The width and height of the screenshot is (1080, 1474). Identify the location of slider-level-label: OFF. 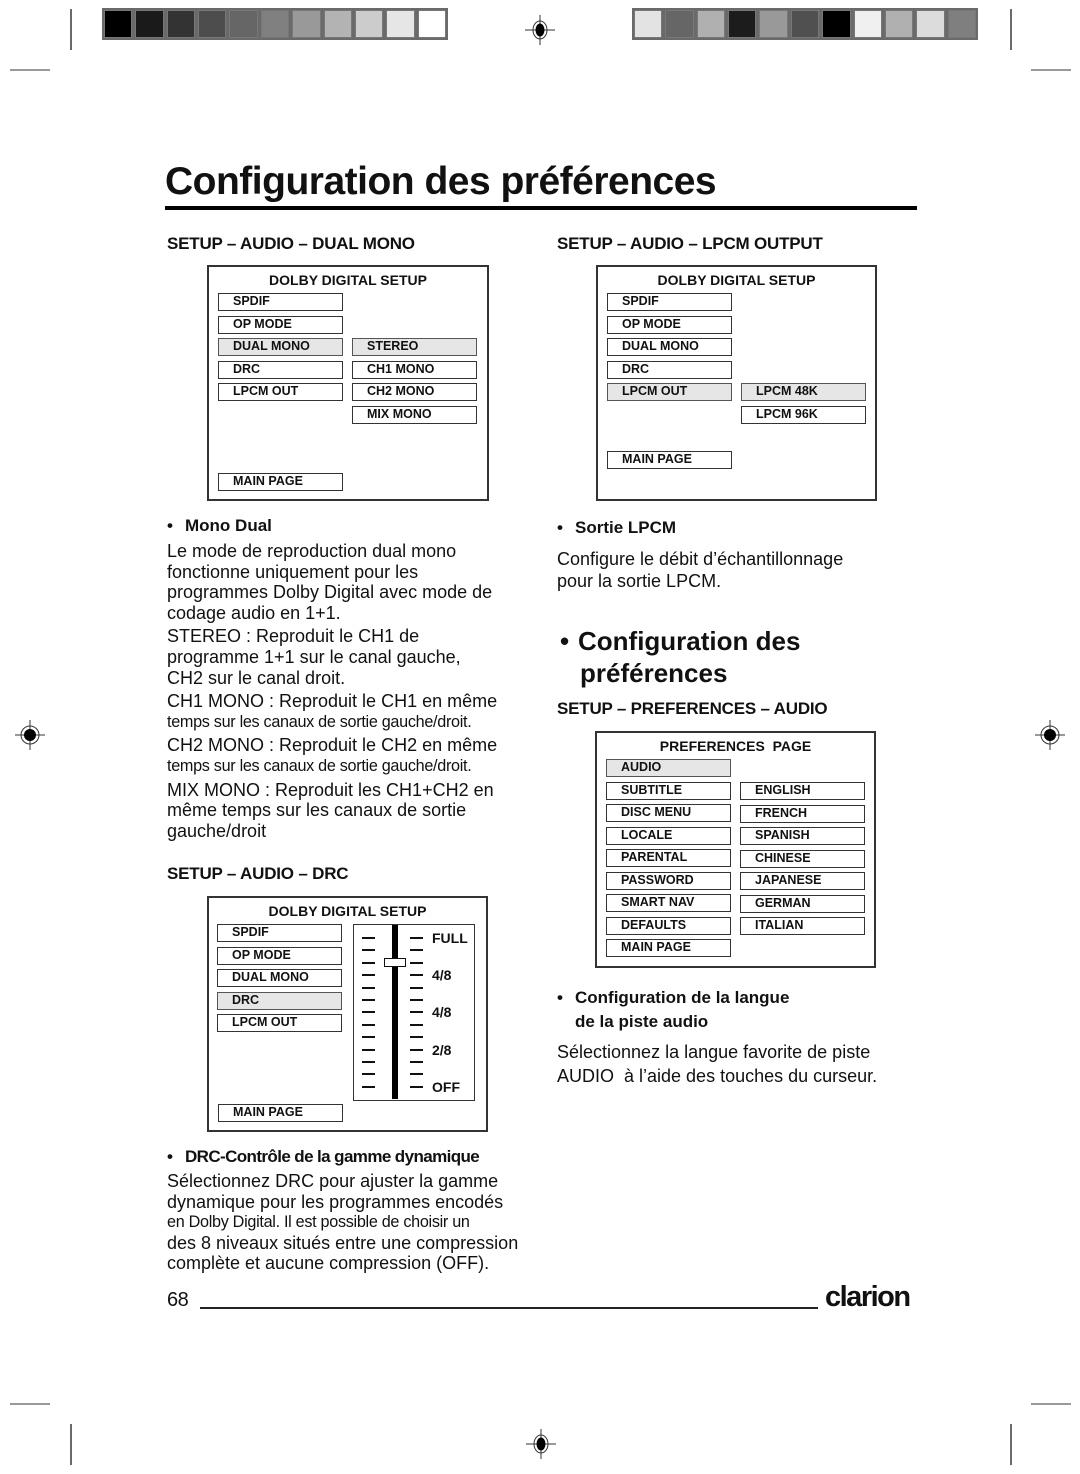
(446, 1086).